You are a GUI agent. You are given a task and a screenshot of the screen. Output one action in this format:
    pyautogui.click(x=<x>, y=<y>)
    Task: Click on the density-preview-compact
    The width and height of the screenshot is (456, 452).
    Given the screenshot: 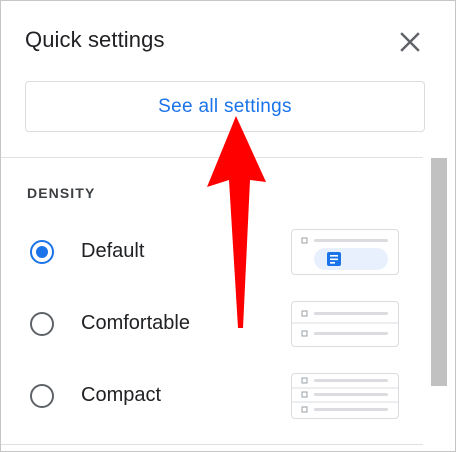 What is the action you would take?
    pyautogui.click(x=345, y=396)
    